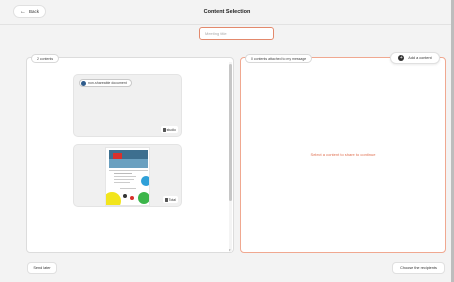  I want to click on top-bar: ← Back Content Selection, so click(227, 12).